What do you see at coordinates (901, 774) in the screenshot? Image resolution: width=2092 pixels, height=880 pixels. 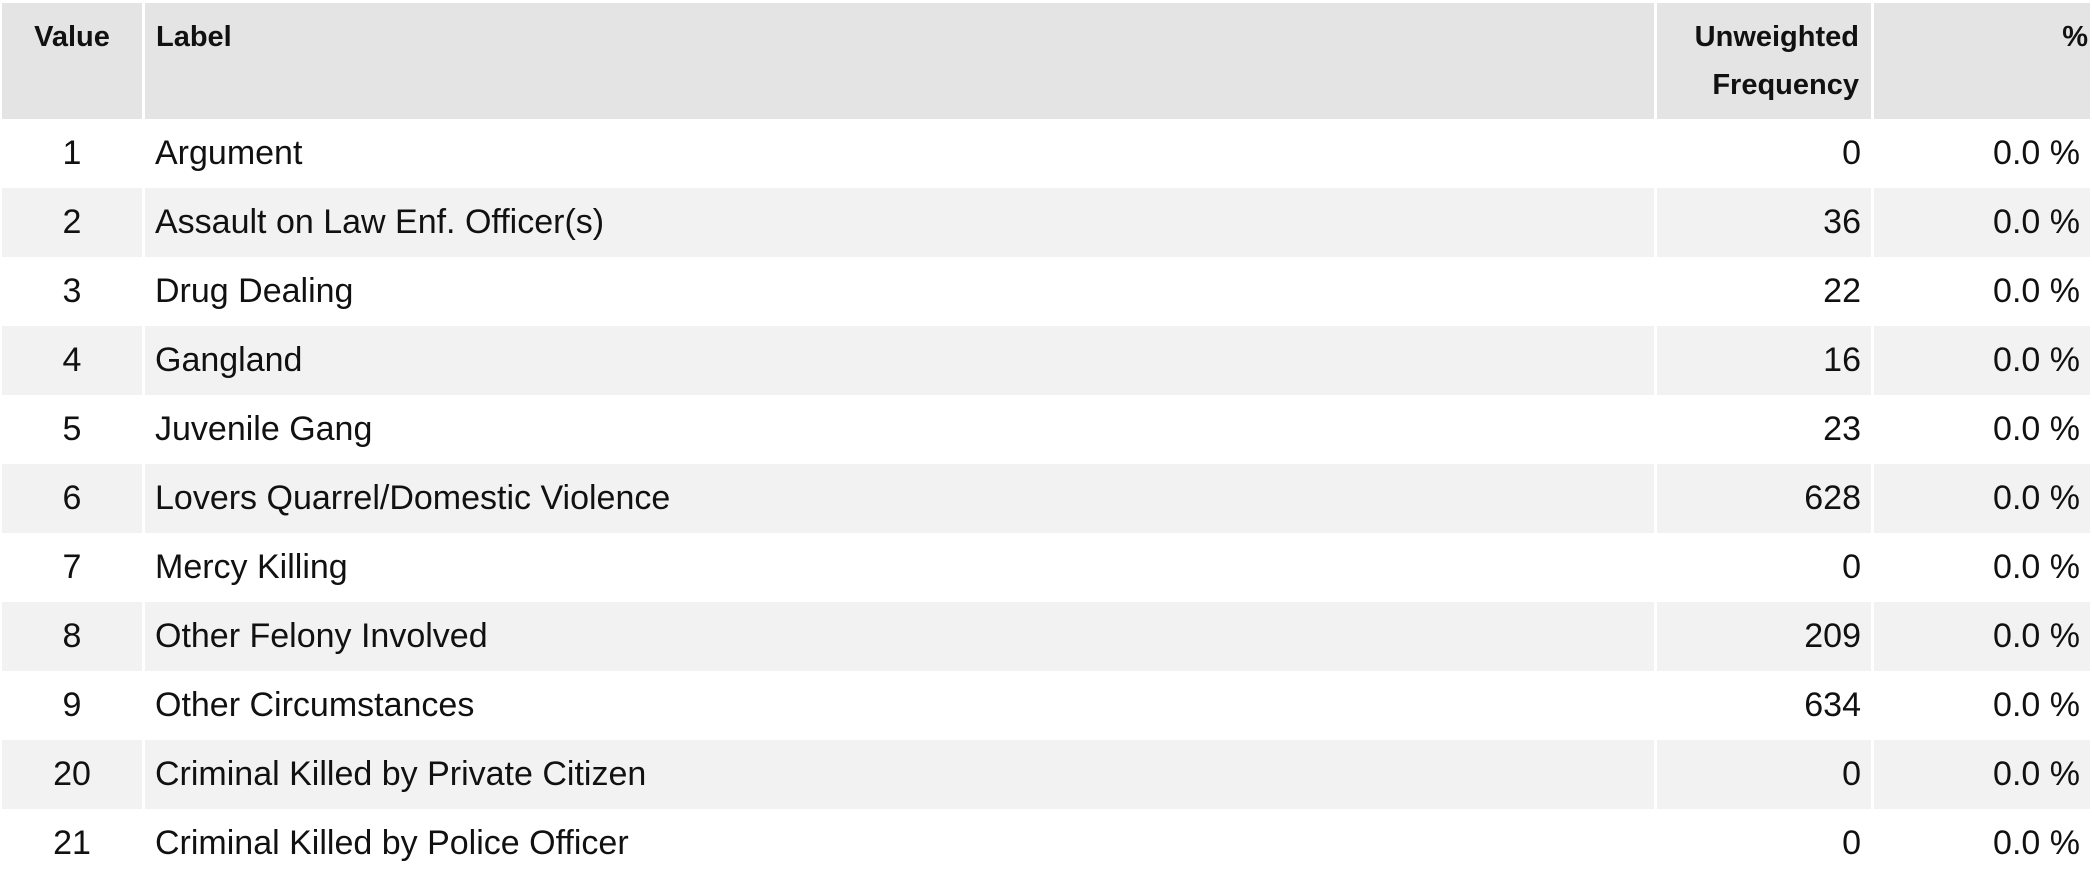 I see `cell-label: Criminal Killed by Private Citizen` at bounding box center [901, 774].